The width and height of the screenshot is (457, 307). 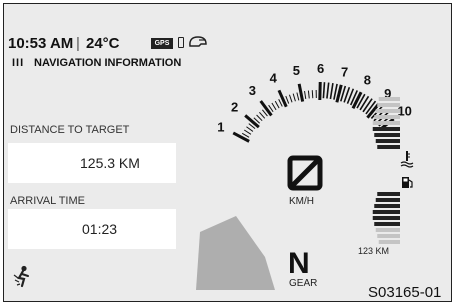 I want to click on rpm-low-zone, so click(x=235, y=253).